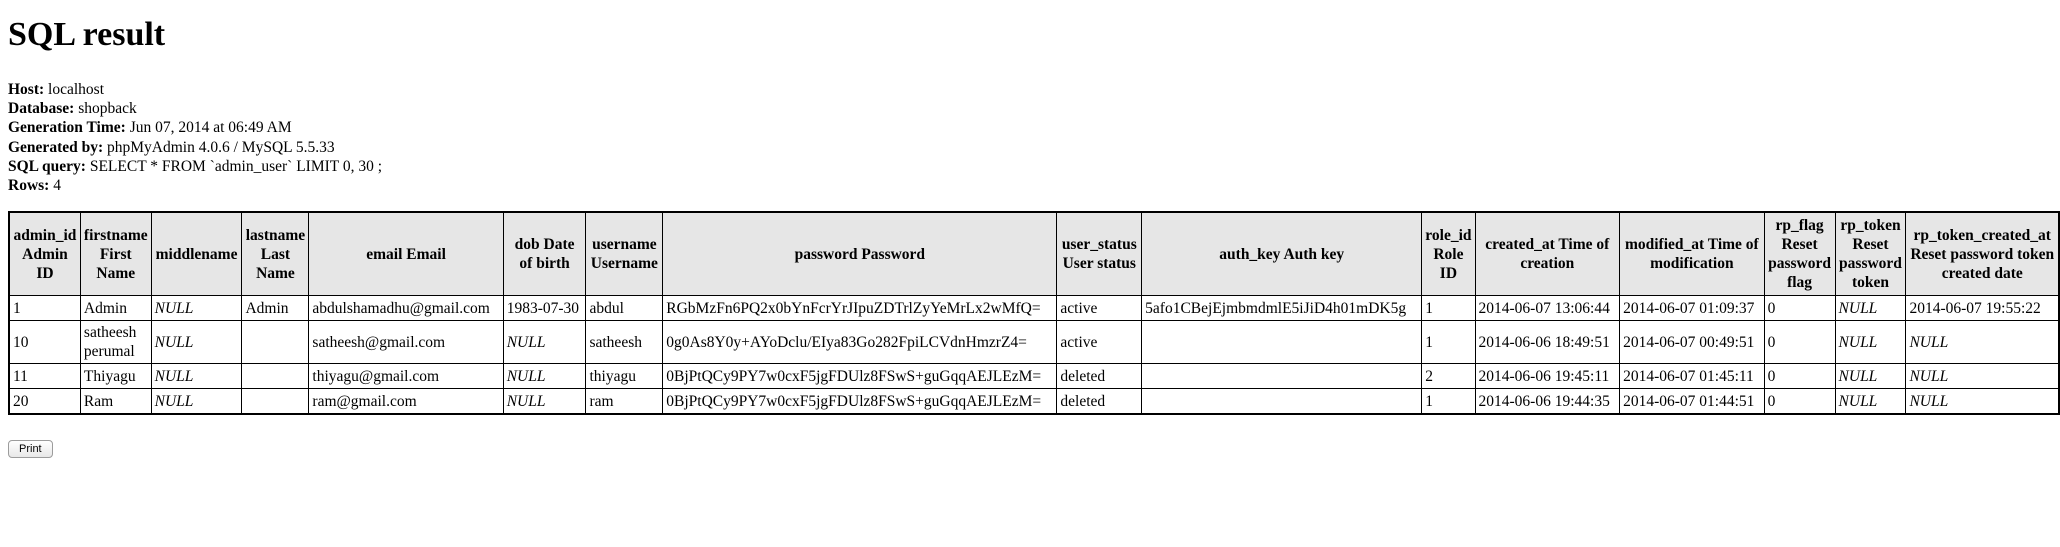 This screenshot has height=547, width=2060. Describe the element at coordinates (1282, 253) in the screenshot. I see `header-auth-key: auth_key Auth key` at that location.